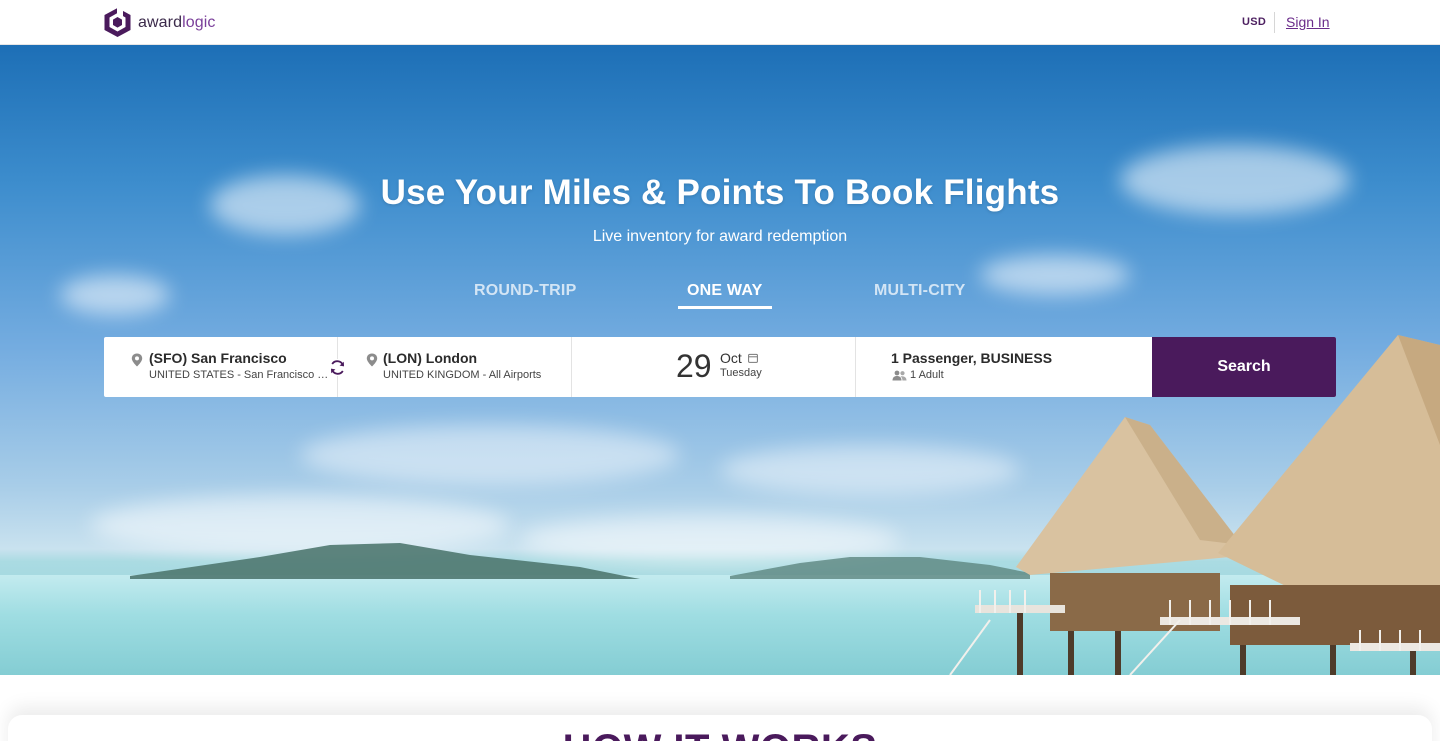 The height and width of the screenshot is (741, 1440). Describe the element at coordinates (694, 366) in the screenshot. I see `date-day-number: 29` at that location.